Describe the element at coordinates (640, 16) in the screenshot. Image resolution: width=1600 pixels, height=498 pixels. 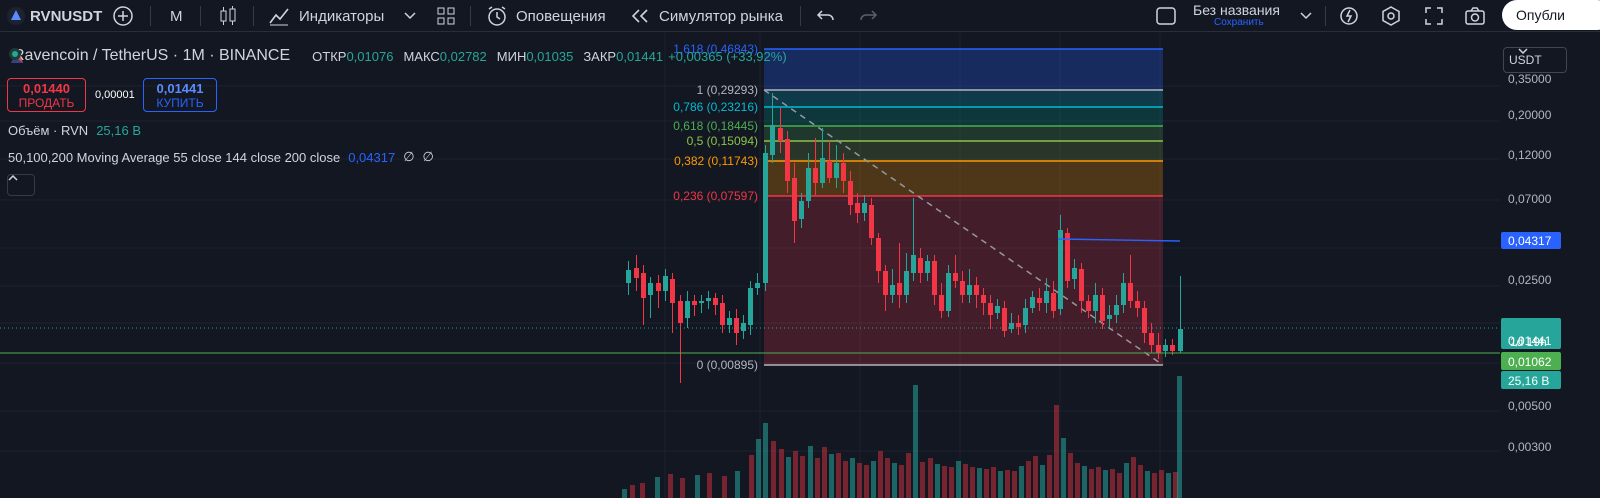
I see `replay-rewind-icon` at that location.